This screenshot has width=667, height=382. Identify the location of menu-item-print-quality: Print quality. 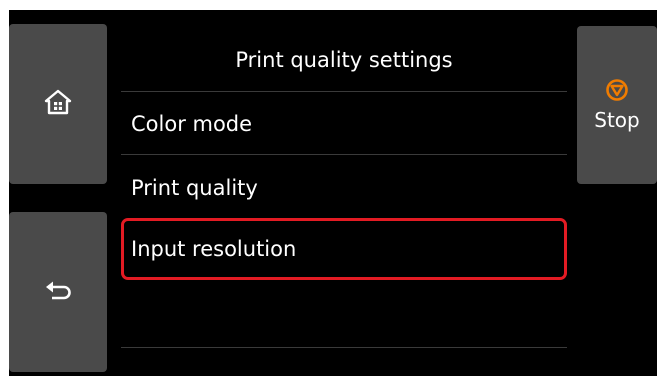
(344, 188).